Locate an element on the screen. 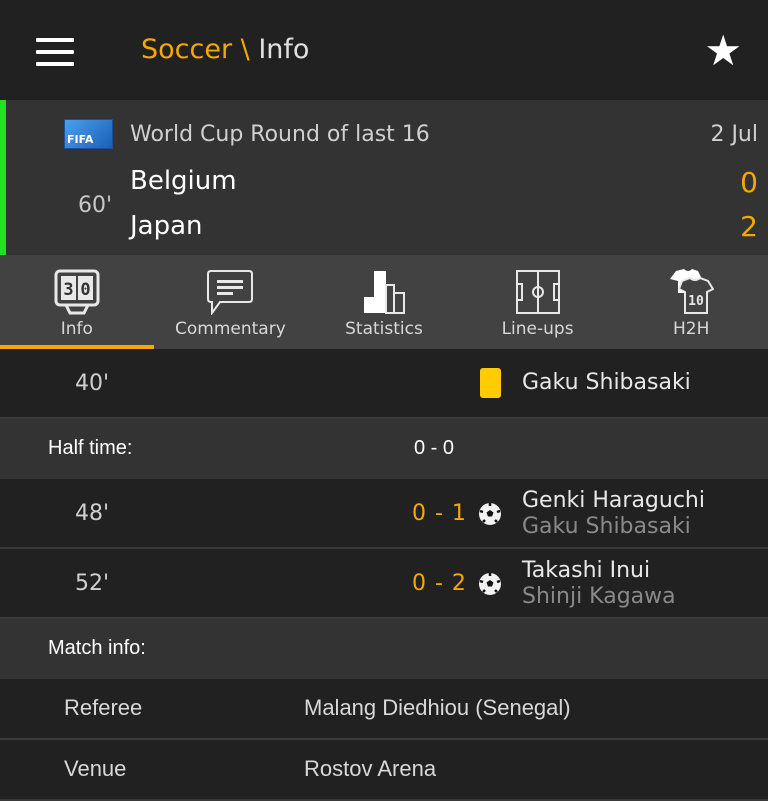  speech-bubble-icon is located at coordinates (231, 292).